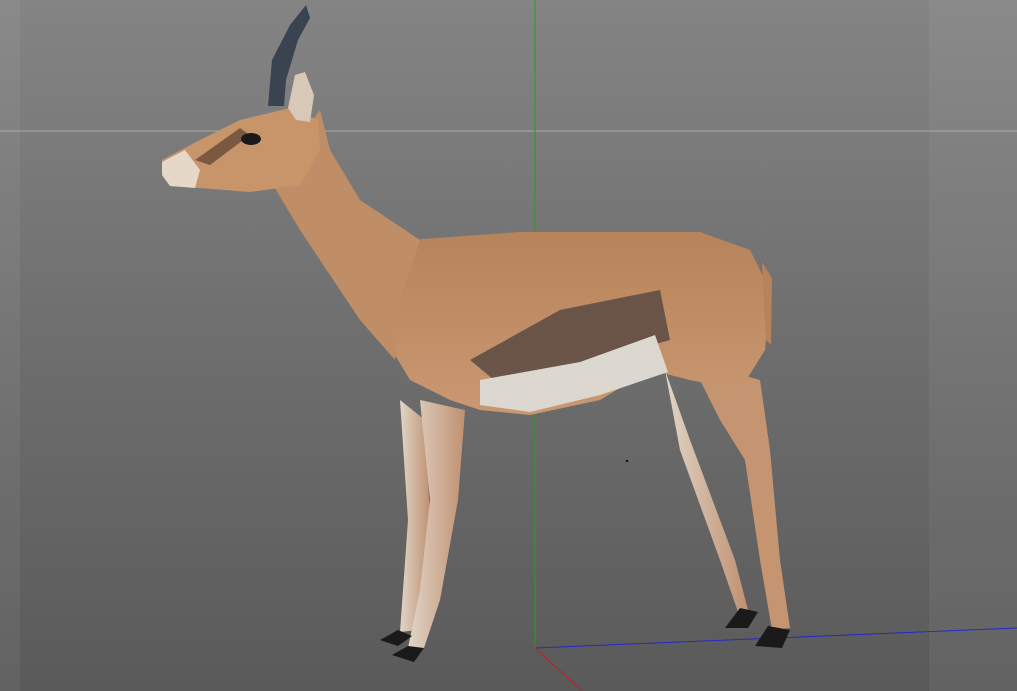  What do you see at coordinates (627, 461) in the screenshot?
I see `scene-point` at bounding box center [627, 461].